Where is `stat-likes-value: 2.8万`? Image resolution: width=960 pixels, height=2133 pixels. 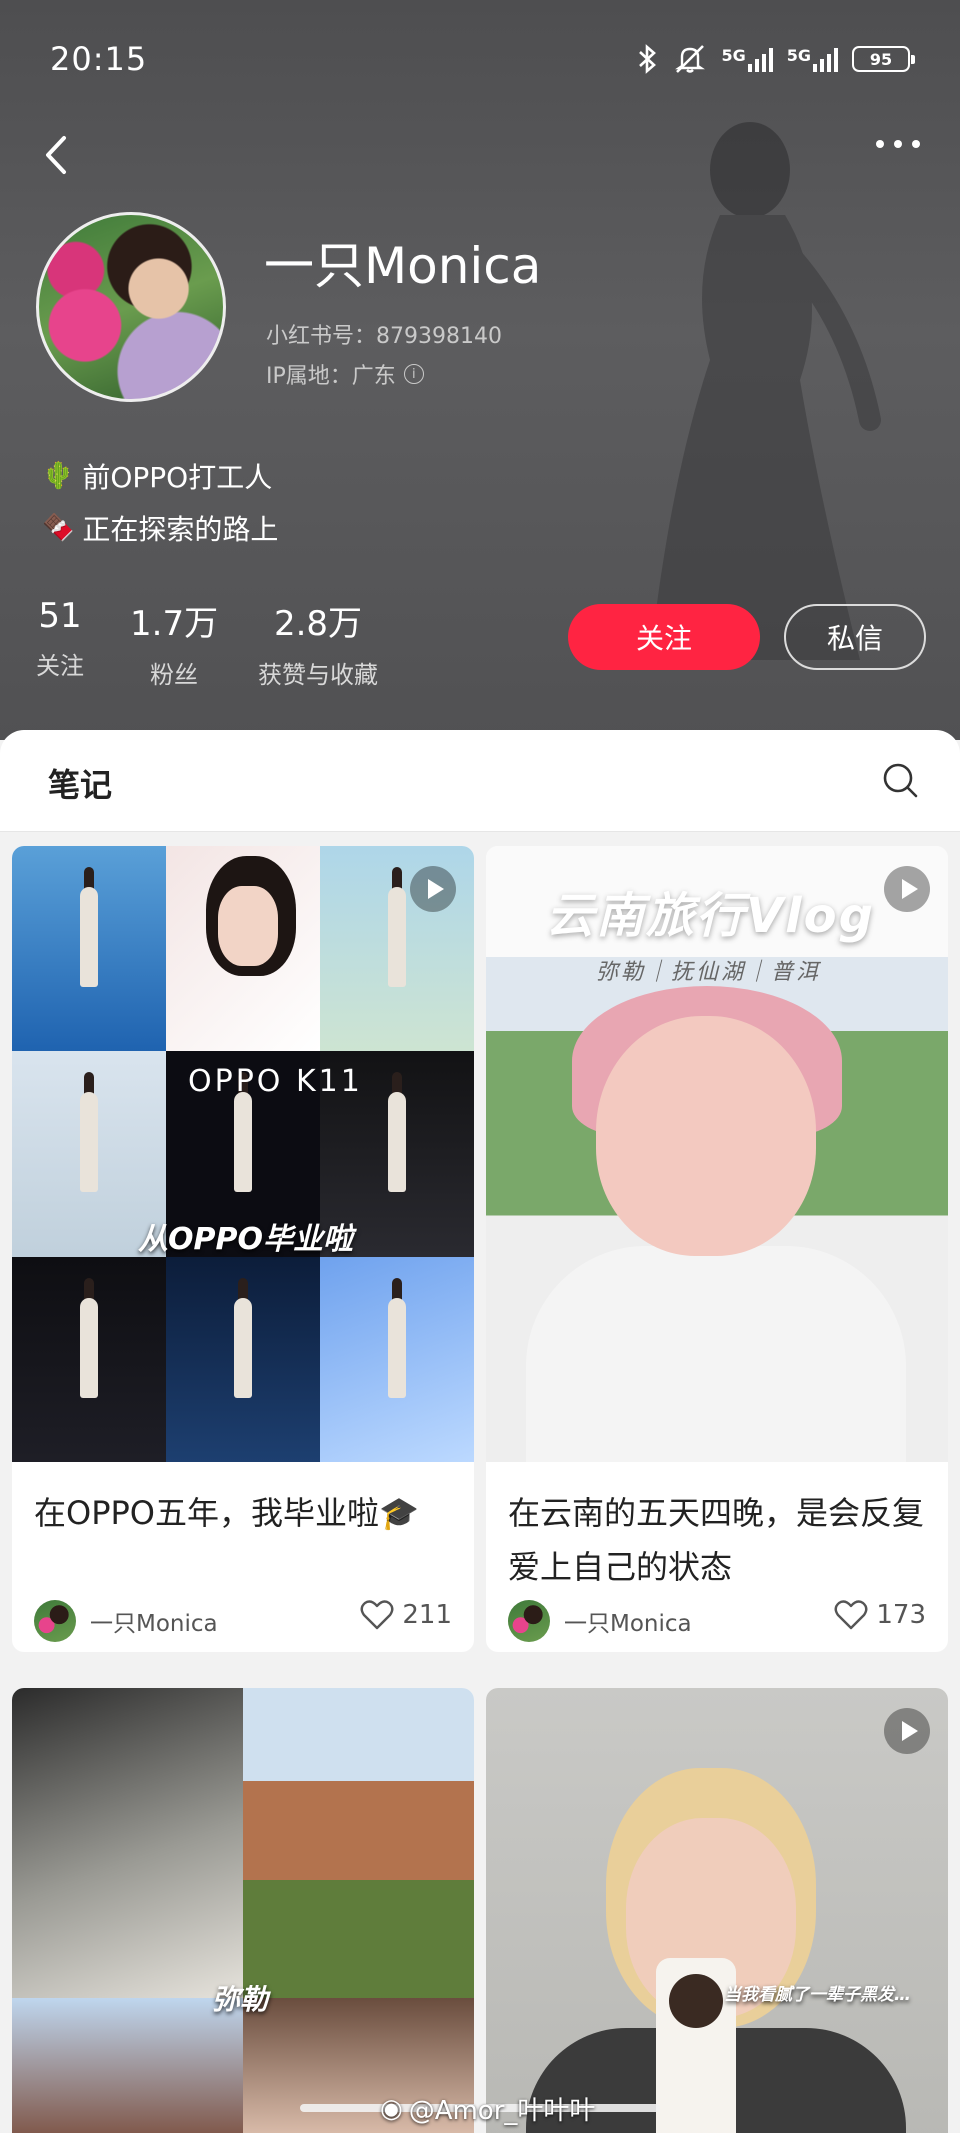 stat-likes-value: 2.8万 is located at coordinates (318, 624).